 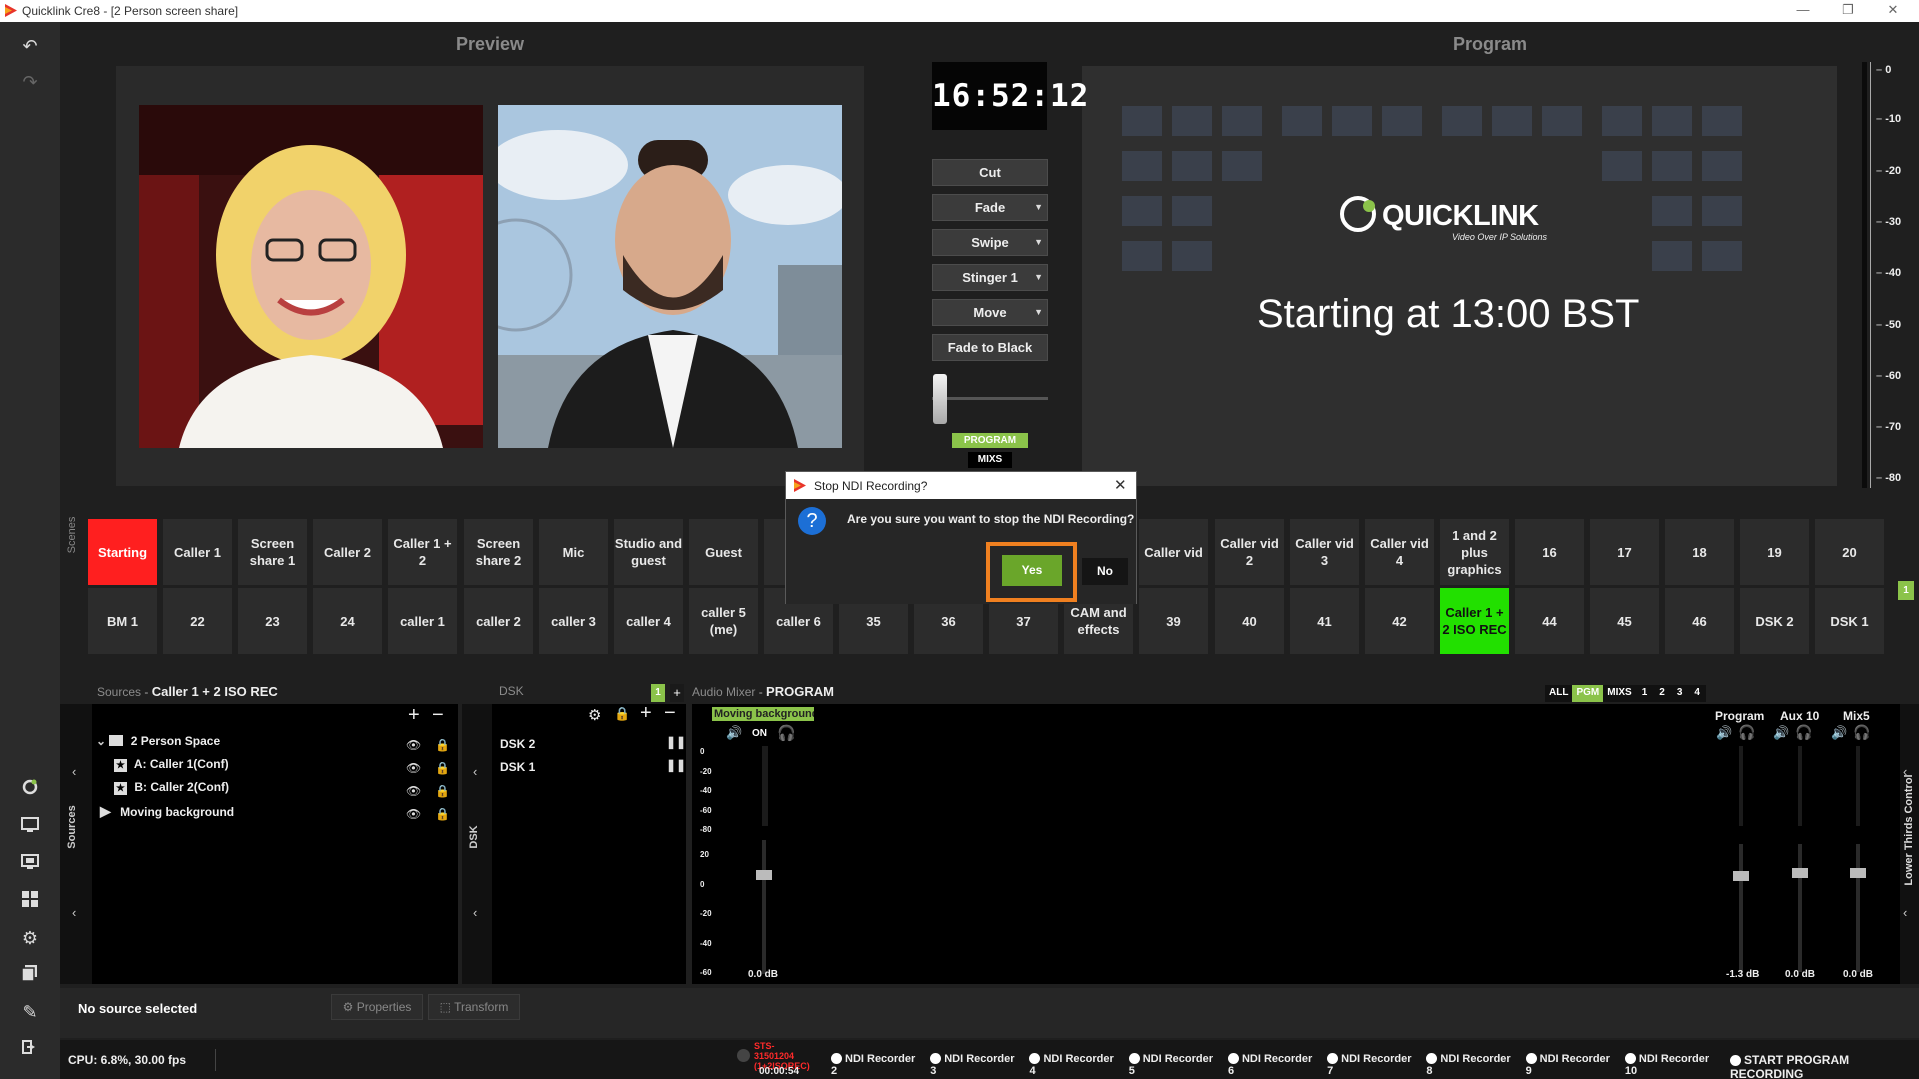 What do you see at coordinates (1120, 485) in the screenshot?
I see `dialog-close-icon: ✕` at bounding box center [1120, 485].